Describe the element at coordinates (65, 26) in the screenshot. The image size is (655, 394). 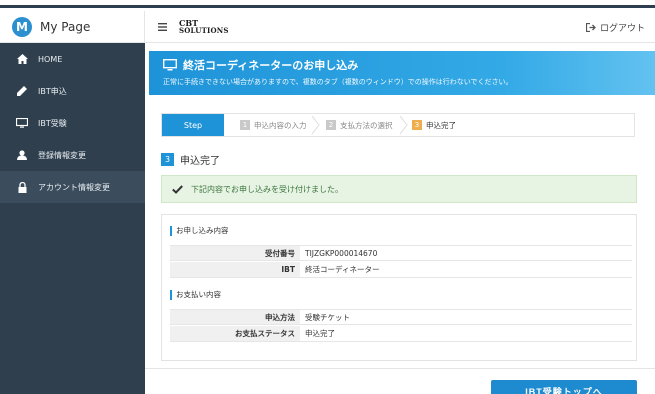
I see `brand-title: My Page` at that location.